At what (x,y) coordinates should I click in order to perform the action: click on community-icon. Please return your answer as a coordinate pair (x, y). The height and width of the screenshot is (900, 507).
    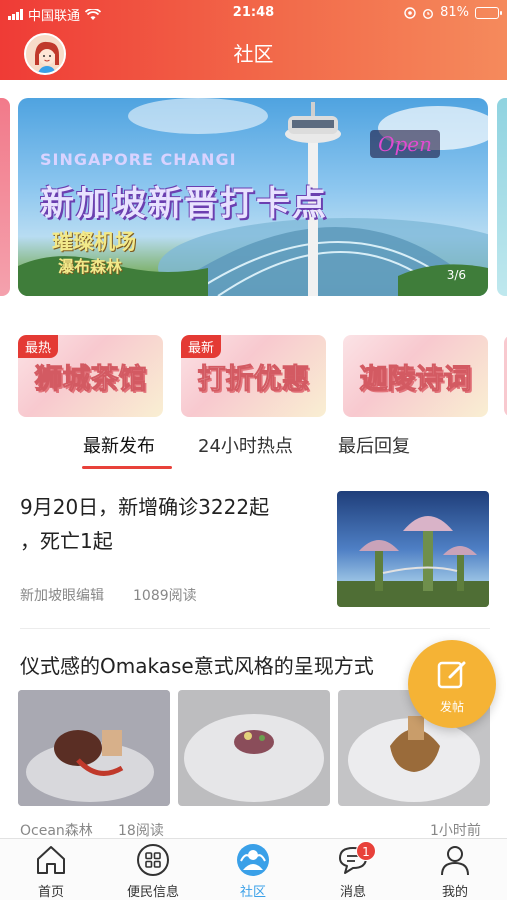
    Looking at the image, I should click on (253, 860).